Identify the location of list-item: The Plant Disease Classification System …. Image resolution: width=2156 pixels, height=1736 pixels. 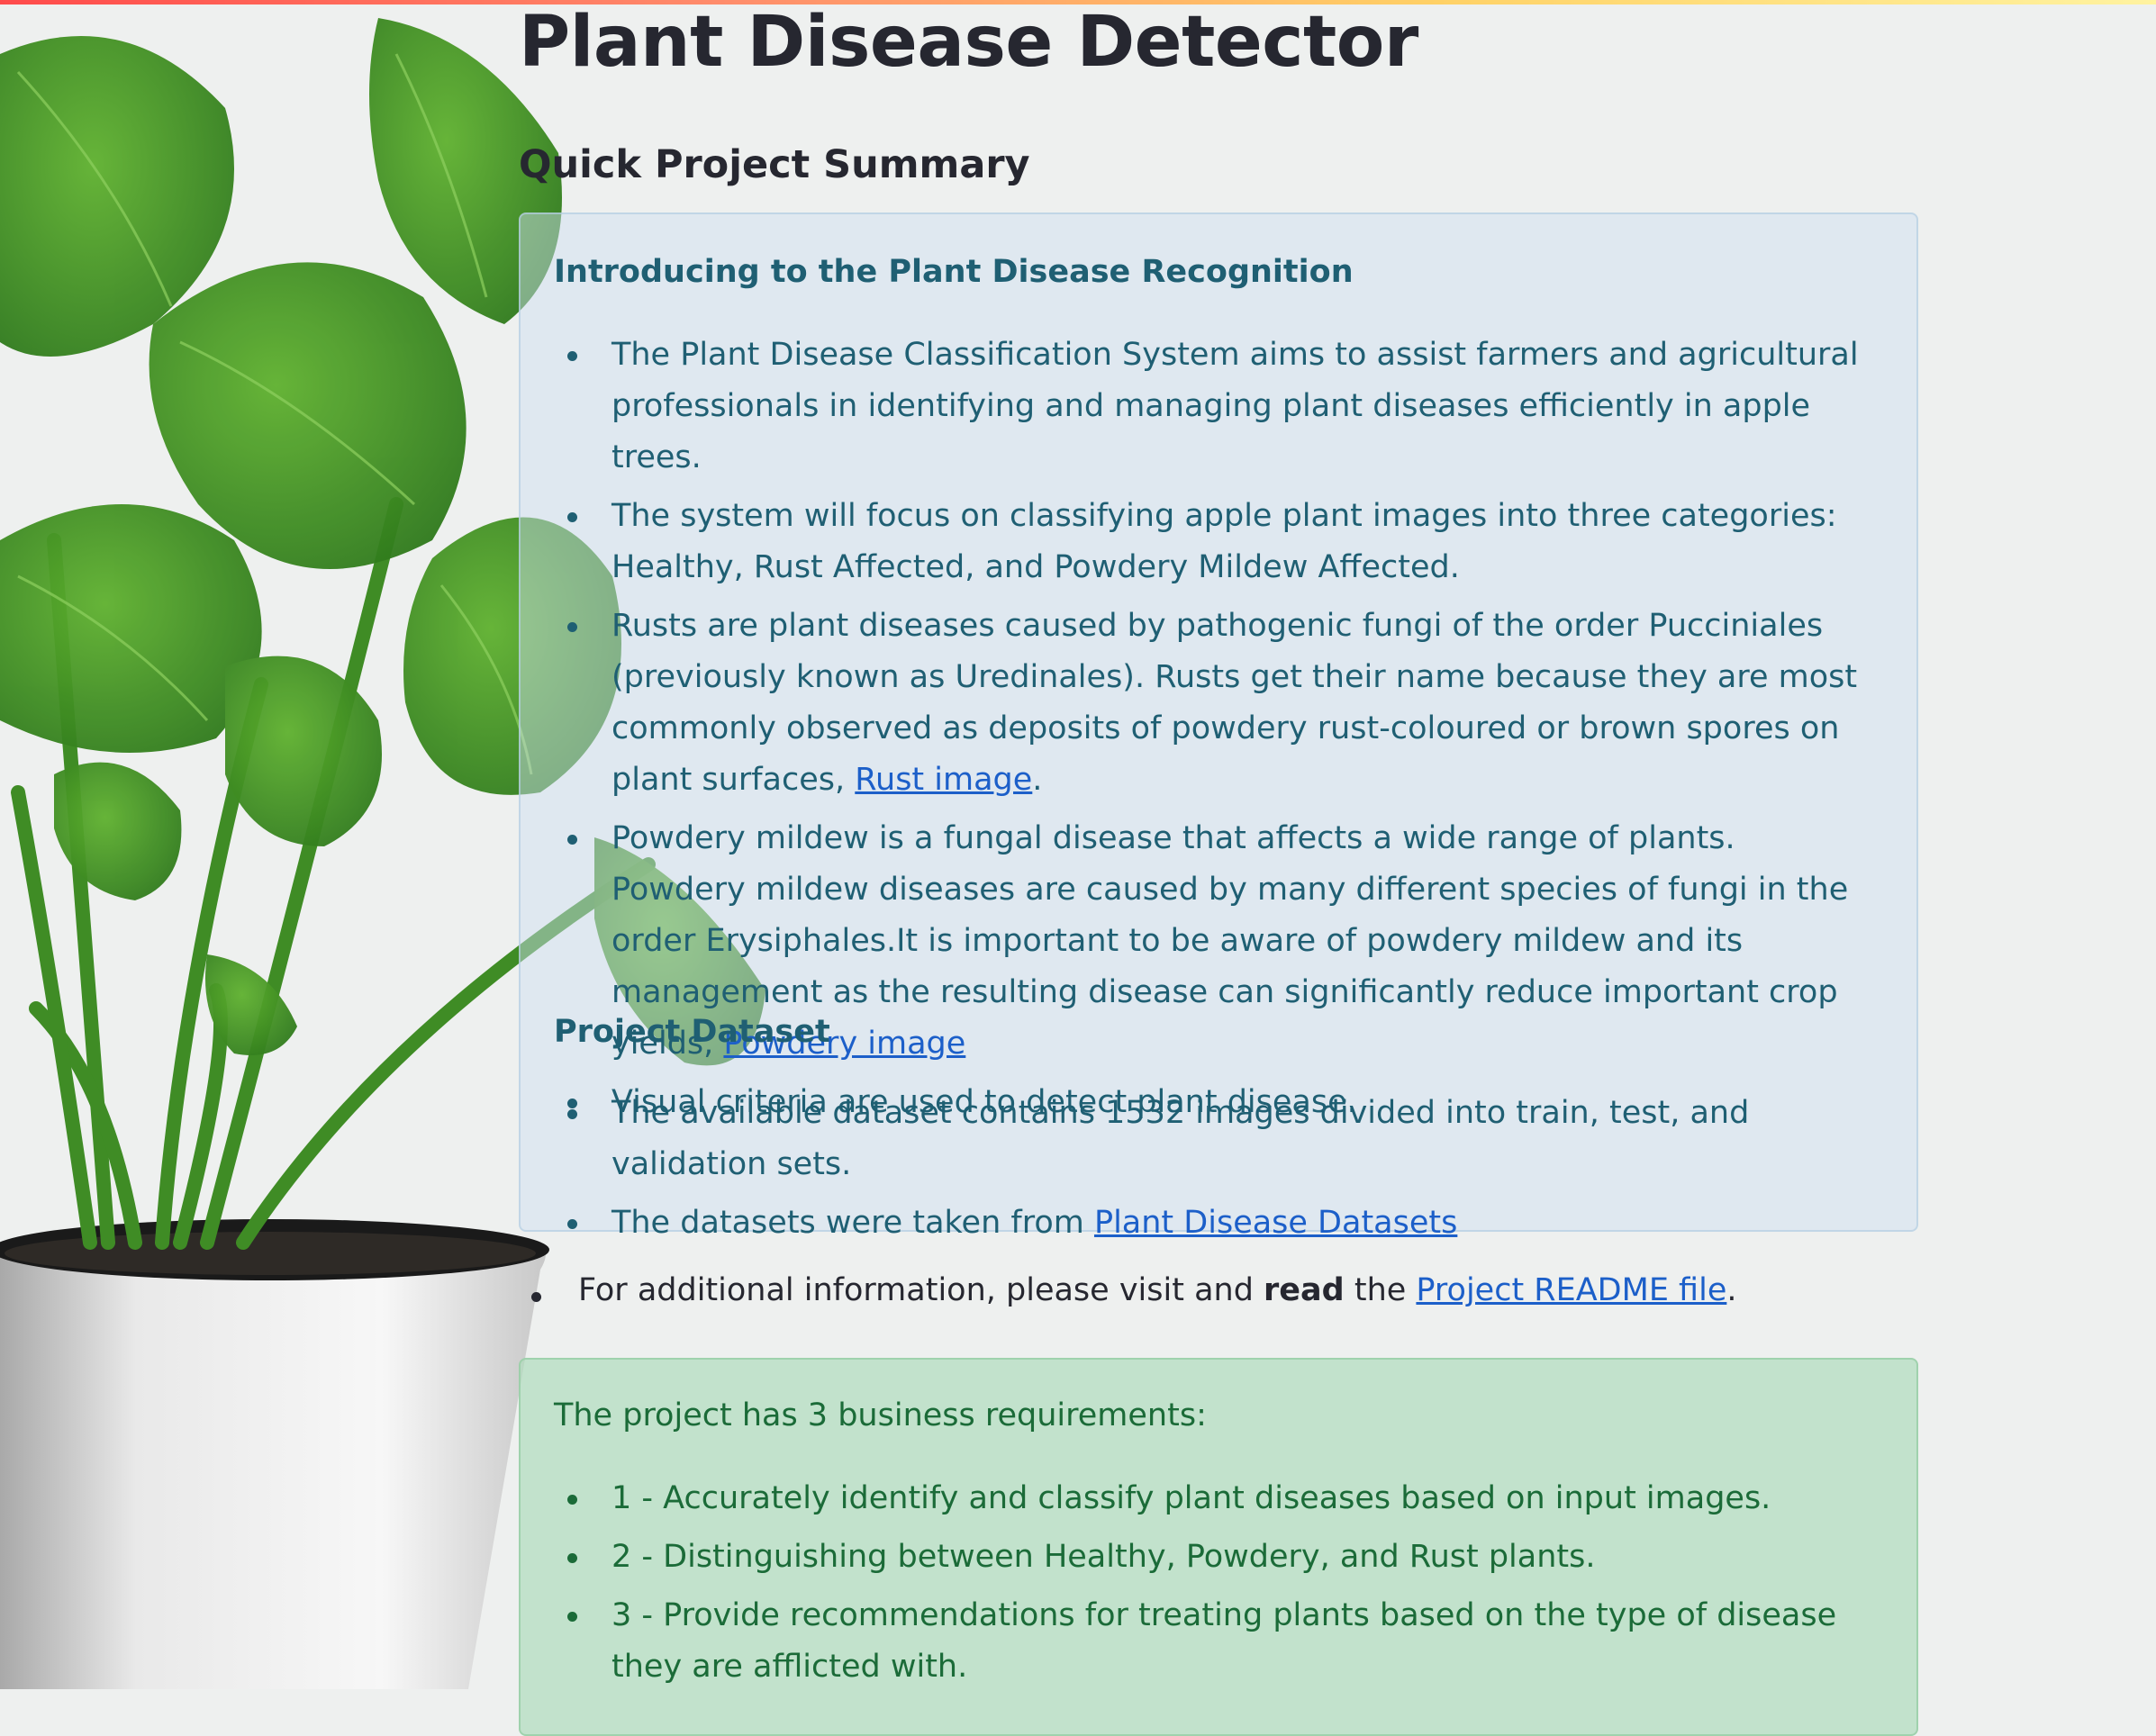
(1196, 407).